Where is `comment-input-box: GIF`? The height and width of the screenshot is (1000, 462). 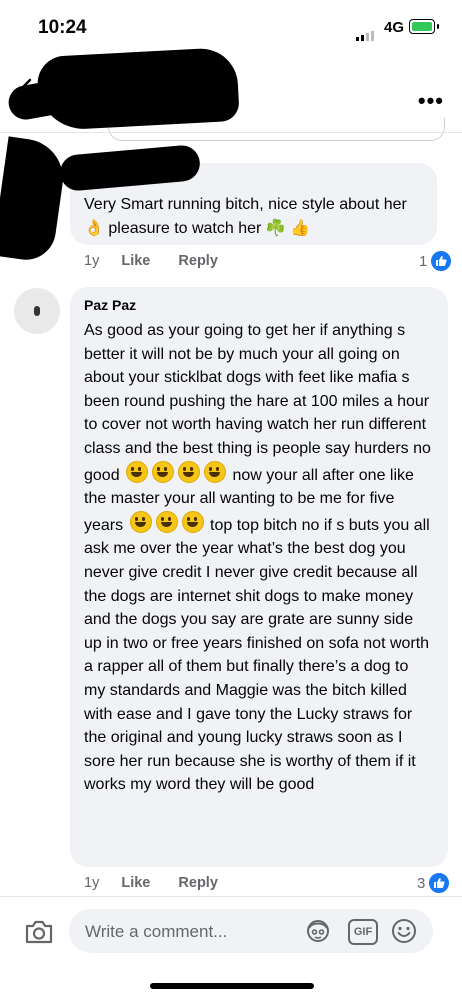 comment-input-box: GIF is located at coordinates (251, 932).